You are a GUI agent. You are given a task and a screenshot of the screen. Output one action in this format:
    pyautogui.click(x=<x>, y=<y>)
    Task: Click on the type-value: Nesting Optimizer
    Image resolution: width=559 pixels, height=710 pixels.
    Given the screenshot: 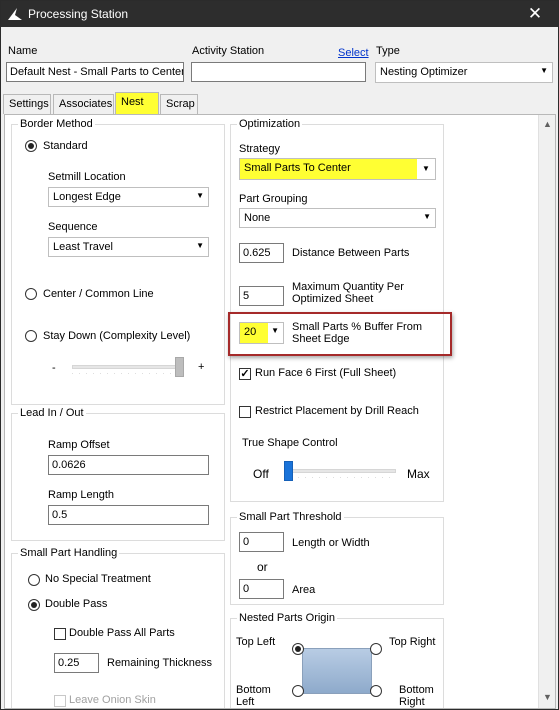 What is the action you would take?
    pyautogui.click(x=424, y=72)
    